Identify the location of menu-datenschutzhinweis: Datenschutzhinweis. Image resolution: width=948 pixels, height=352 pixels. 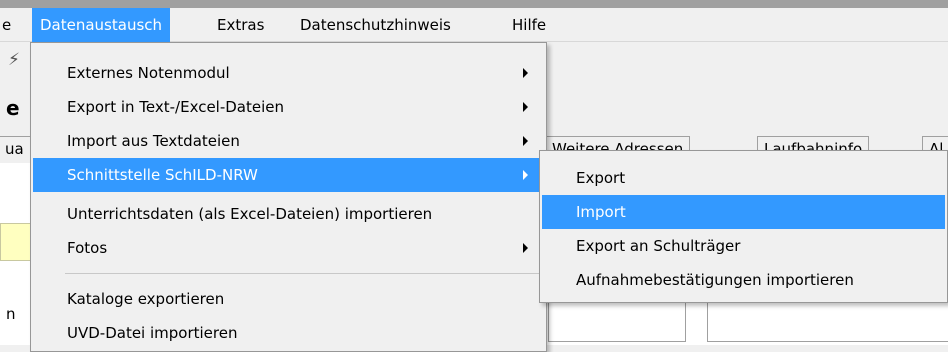
(375, 25).